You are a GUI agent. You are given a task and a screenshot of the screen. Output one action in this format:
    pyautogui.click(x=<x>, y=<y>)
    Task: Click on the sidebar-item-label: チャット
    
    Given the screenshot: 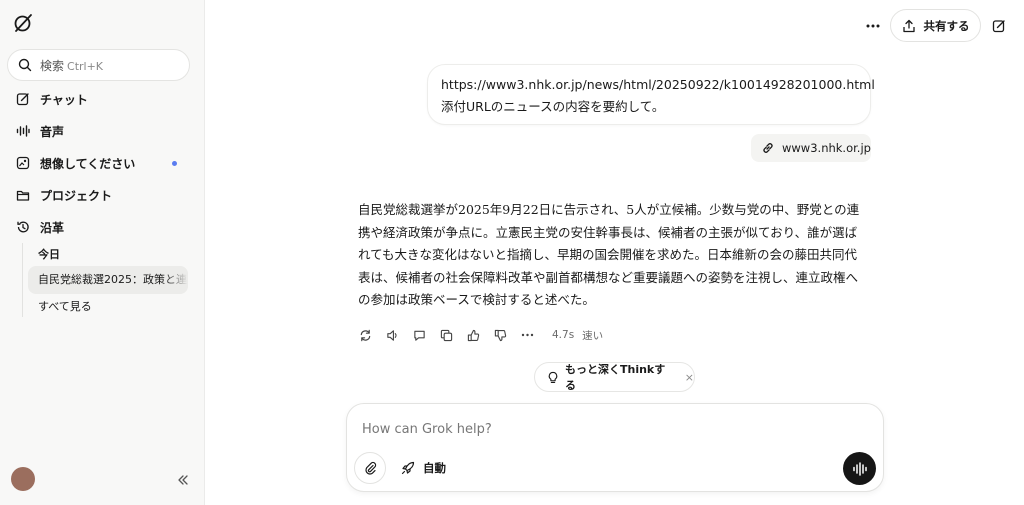 What is the action you would take?
    pyautogui.click(x=64, y=99)
    